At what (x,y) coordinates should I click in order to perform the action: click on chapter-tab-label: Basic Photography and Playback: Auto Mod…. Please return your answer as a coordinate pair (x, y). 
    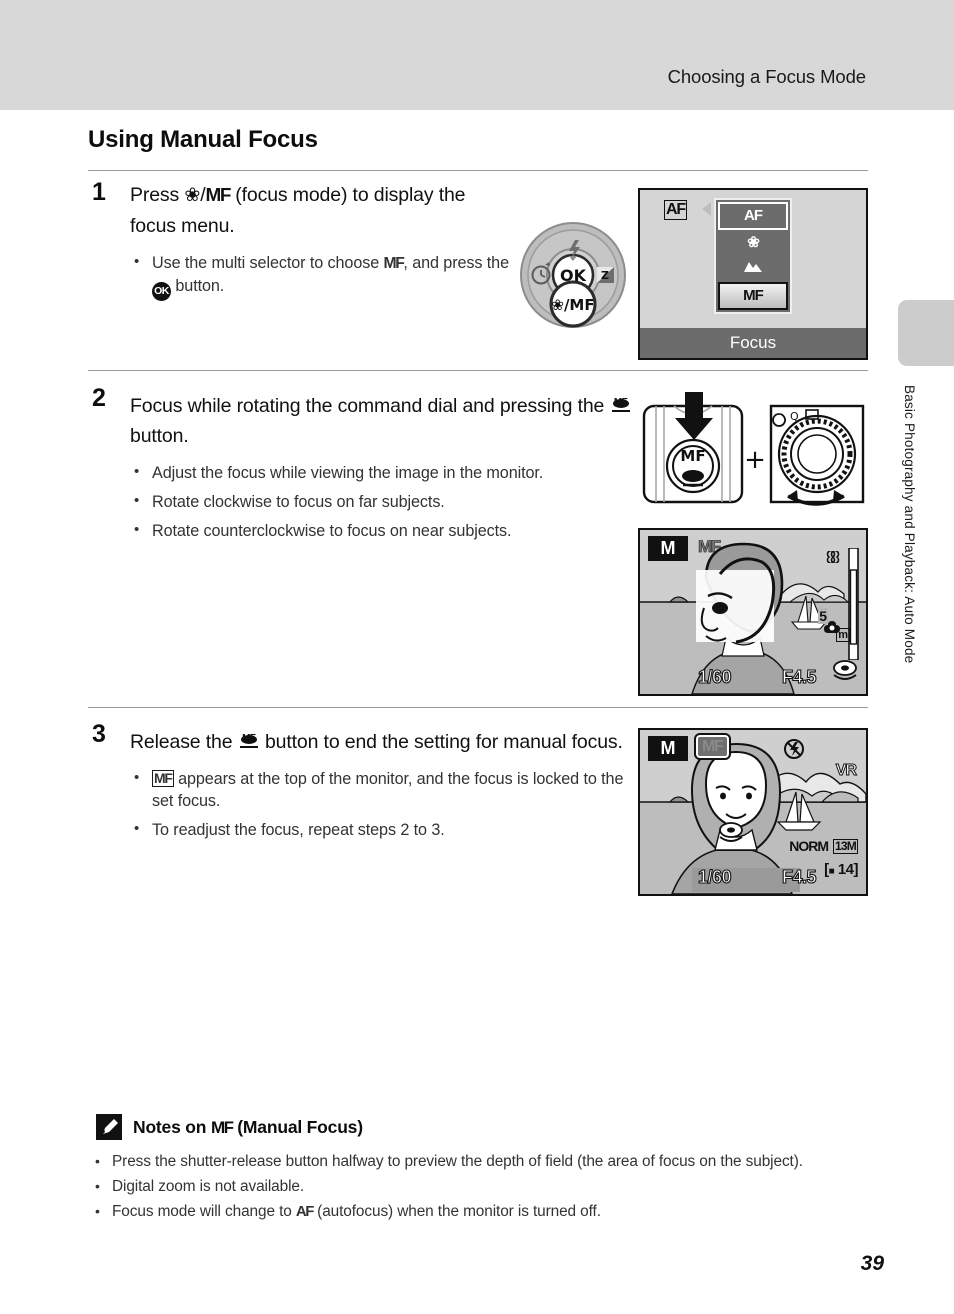
    Looking at the image, I should click on (909, 524).